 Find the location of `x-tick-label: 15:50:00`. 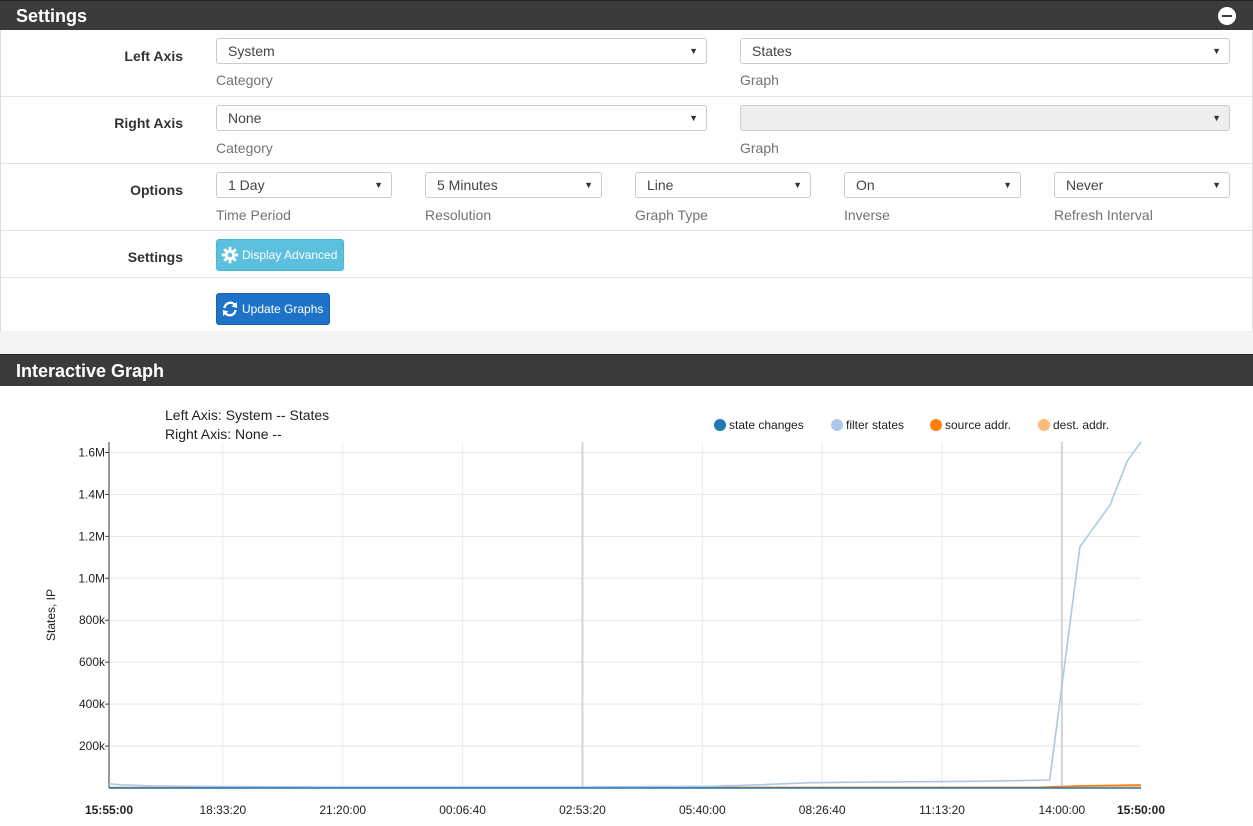

x-tick-label: 15:50:00 is located at coordinates (1141, 810).